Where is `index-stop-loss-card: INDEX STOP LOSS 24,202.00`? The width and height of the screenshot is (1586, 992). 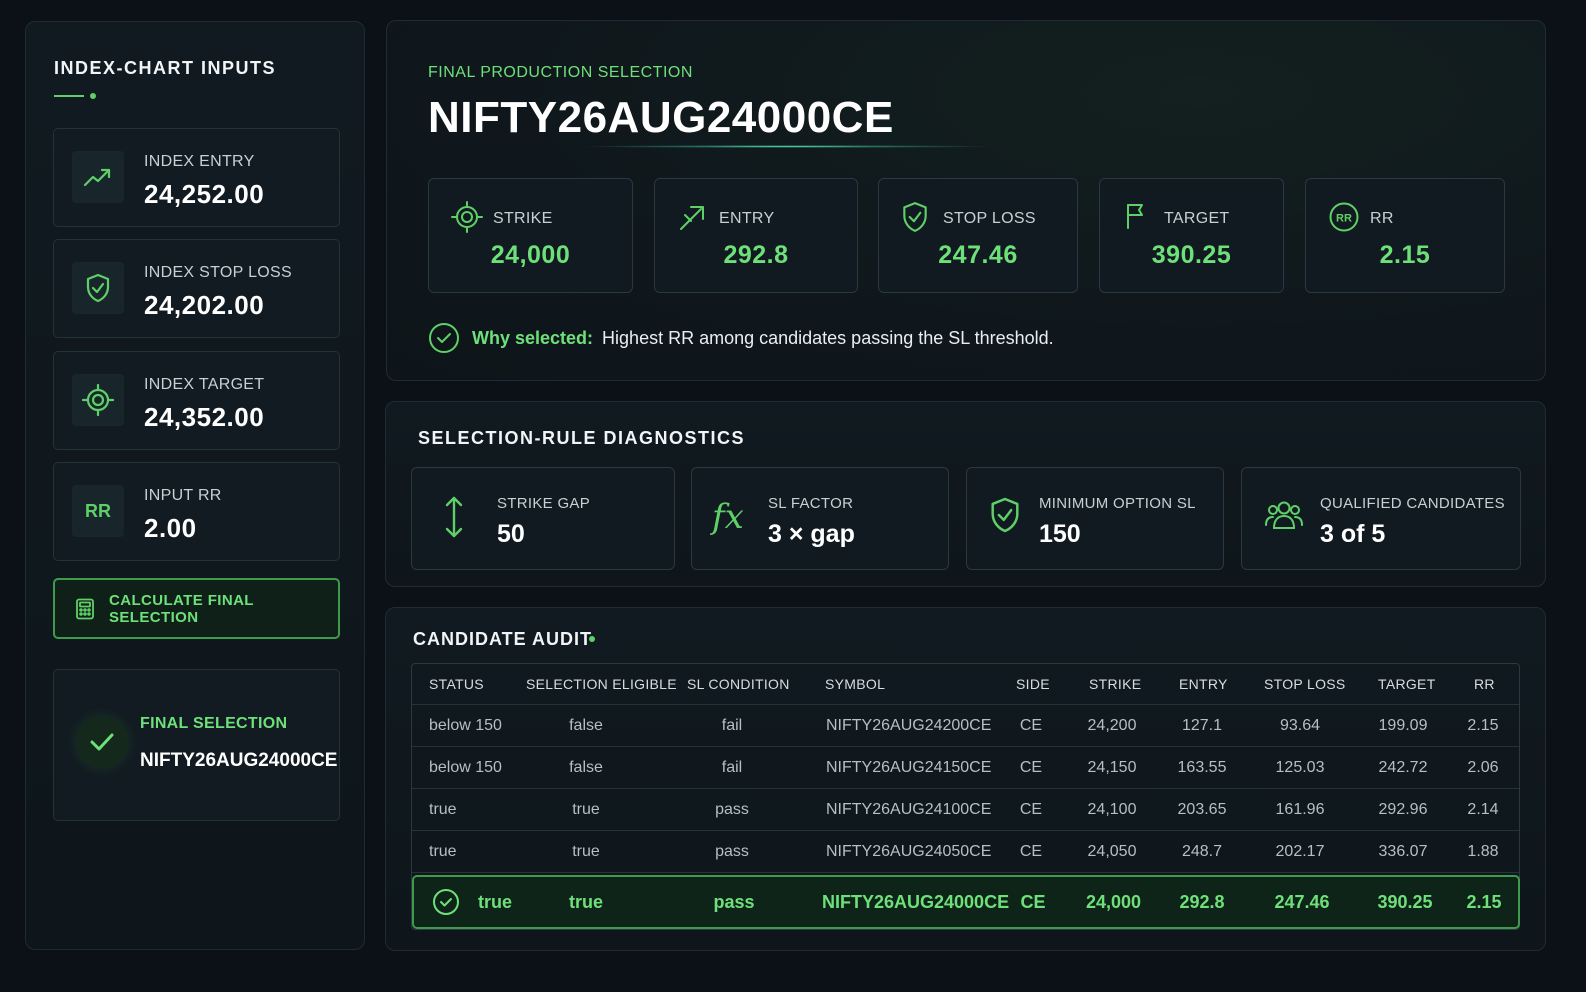
index-stop-loss-card: INDEX STOP LOSS 24,202.00 is located at coordinates (196, 288).